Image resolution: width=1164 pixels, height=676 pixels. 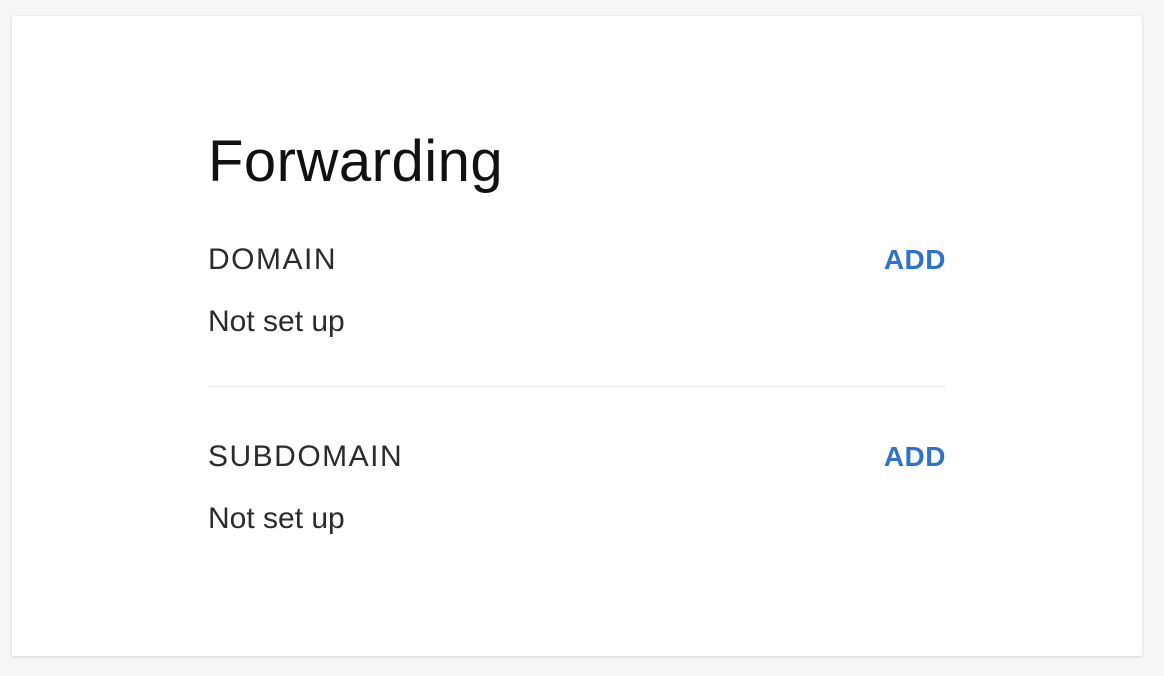 What do you see at coordinates (577, 291) in the screenshot?
I see `domain-section: DOMAIN ADD Not set up` at bounding box center [577, 291].